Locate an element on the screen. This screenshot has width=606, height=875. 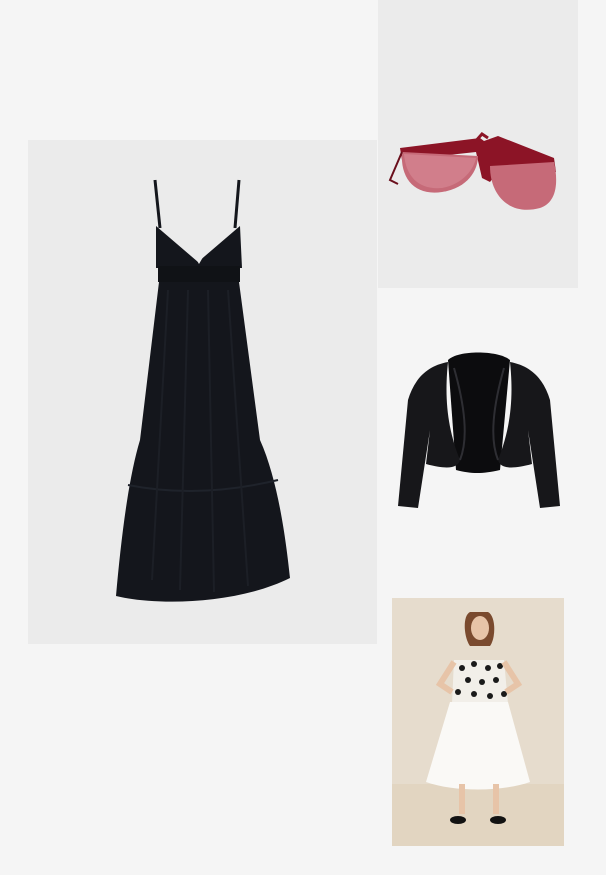
black-maxi-dress-image is located at coordinates (203, 390).